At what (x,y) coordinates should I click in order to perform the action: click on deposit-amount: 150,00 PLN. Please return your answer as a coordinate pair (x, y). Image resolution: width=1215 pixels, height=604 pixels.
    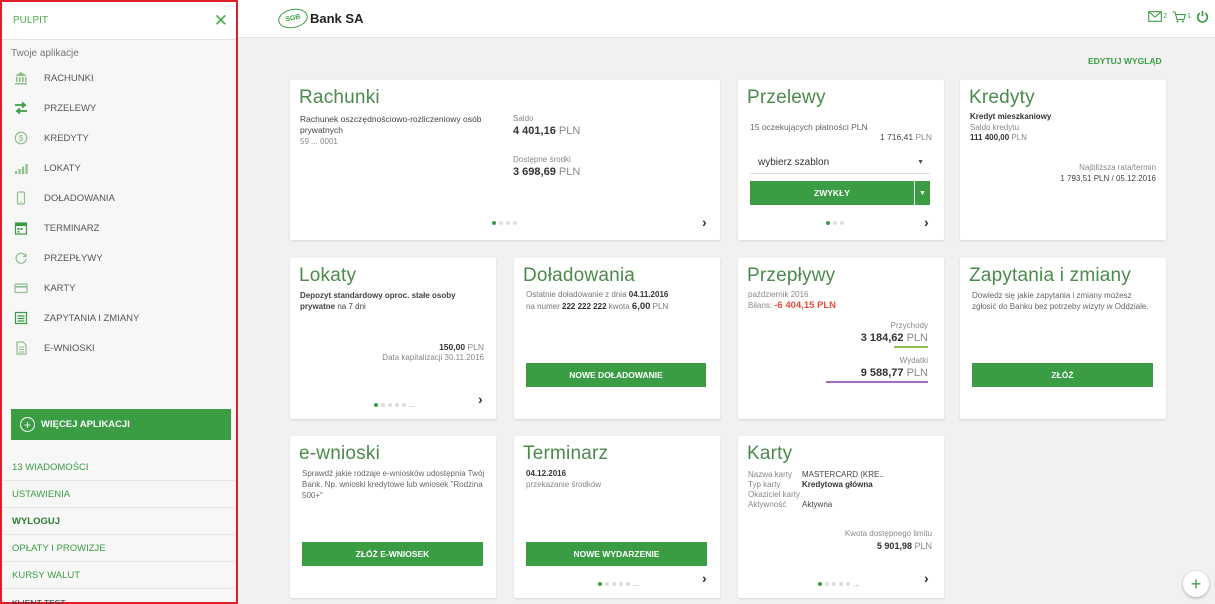
    Looking at the image, I should click on (461, 347).